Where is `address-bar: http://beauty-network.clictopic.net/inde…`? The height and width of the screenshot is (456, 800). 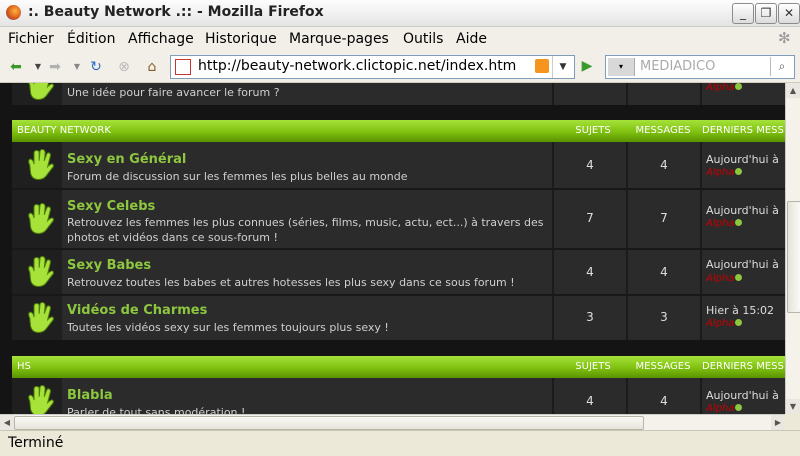 address-bar: http://beauty-network.clictopic.net/inde… is located at coordinates (372, 67).